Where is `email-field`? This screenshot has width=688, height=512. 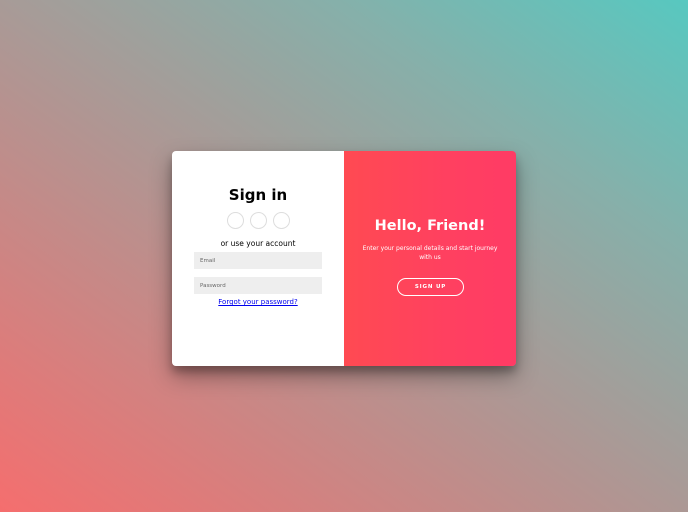
email-field is located at coordinates (258, 260).